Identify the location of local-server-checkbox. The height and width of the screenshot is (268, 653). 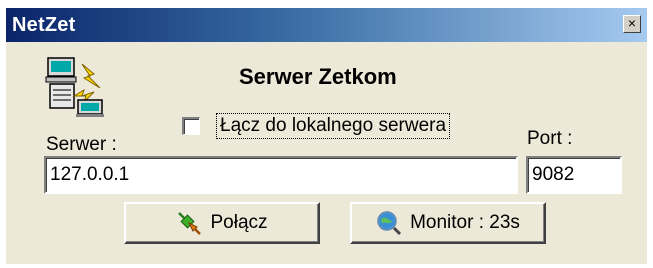
(191, 126).